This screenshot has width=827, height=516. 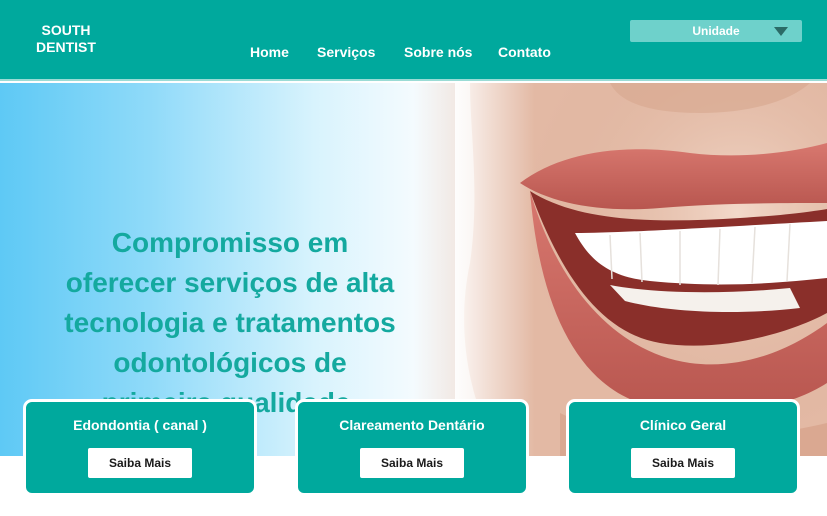 What do you see at coordinates (412, 425) in the screenshot?
I see `service-card-title: Clareamento Dentário` at bounding box center [412, 425].